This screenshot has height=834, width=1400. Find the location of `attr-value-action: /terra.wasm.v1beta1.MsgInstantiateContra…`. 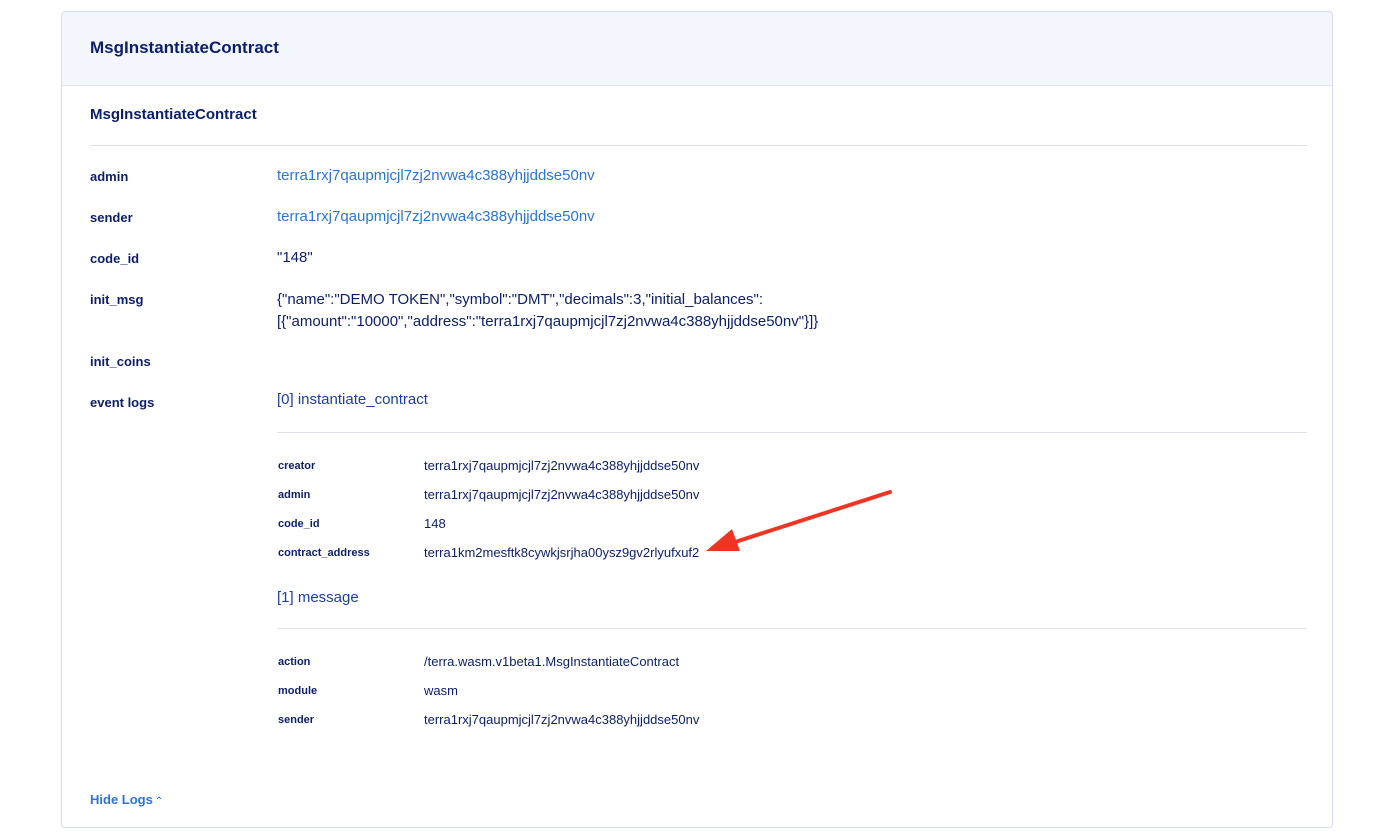

attr-value-action: /terra.wasm.v1beta1.MsgInstantiateContra… is located at coordinates (552, 661).